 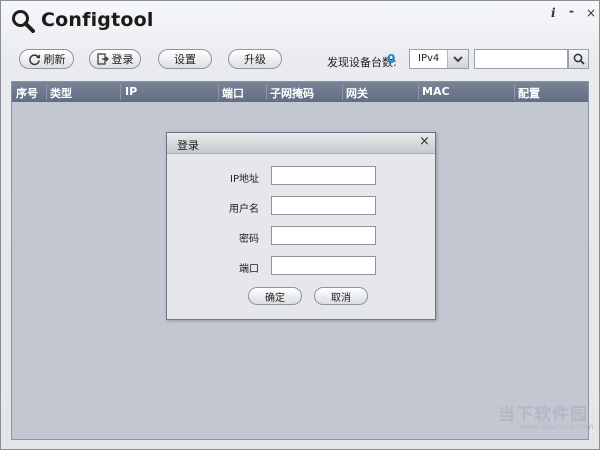 What do you see at coordinates (244, 209) in the screenshot?
I see `username-label: 用户名` at bounding box center [244, 209].